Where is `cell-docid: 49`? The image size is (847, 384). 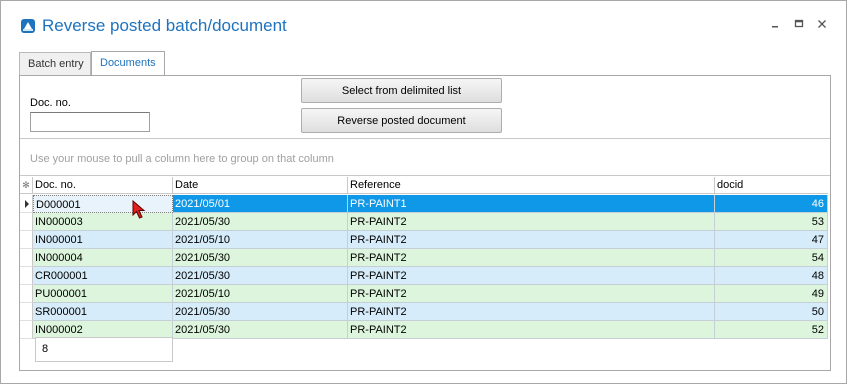 cell-docid: 49 is located at coordinates (771, 294).